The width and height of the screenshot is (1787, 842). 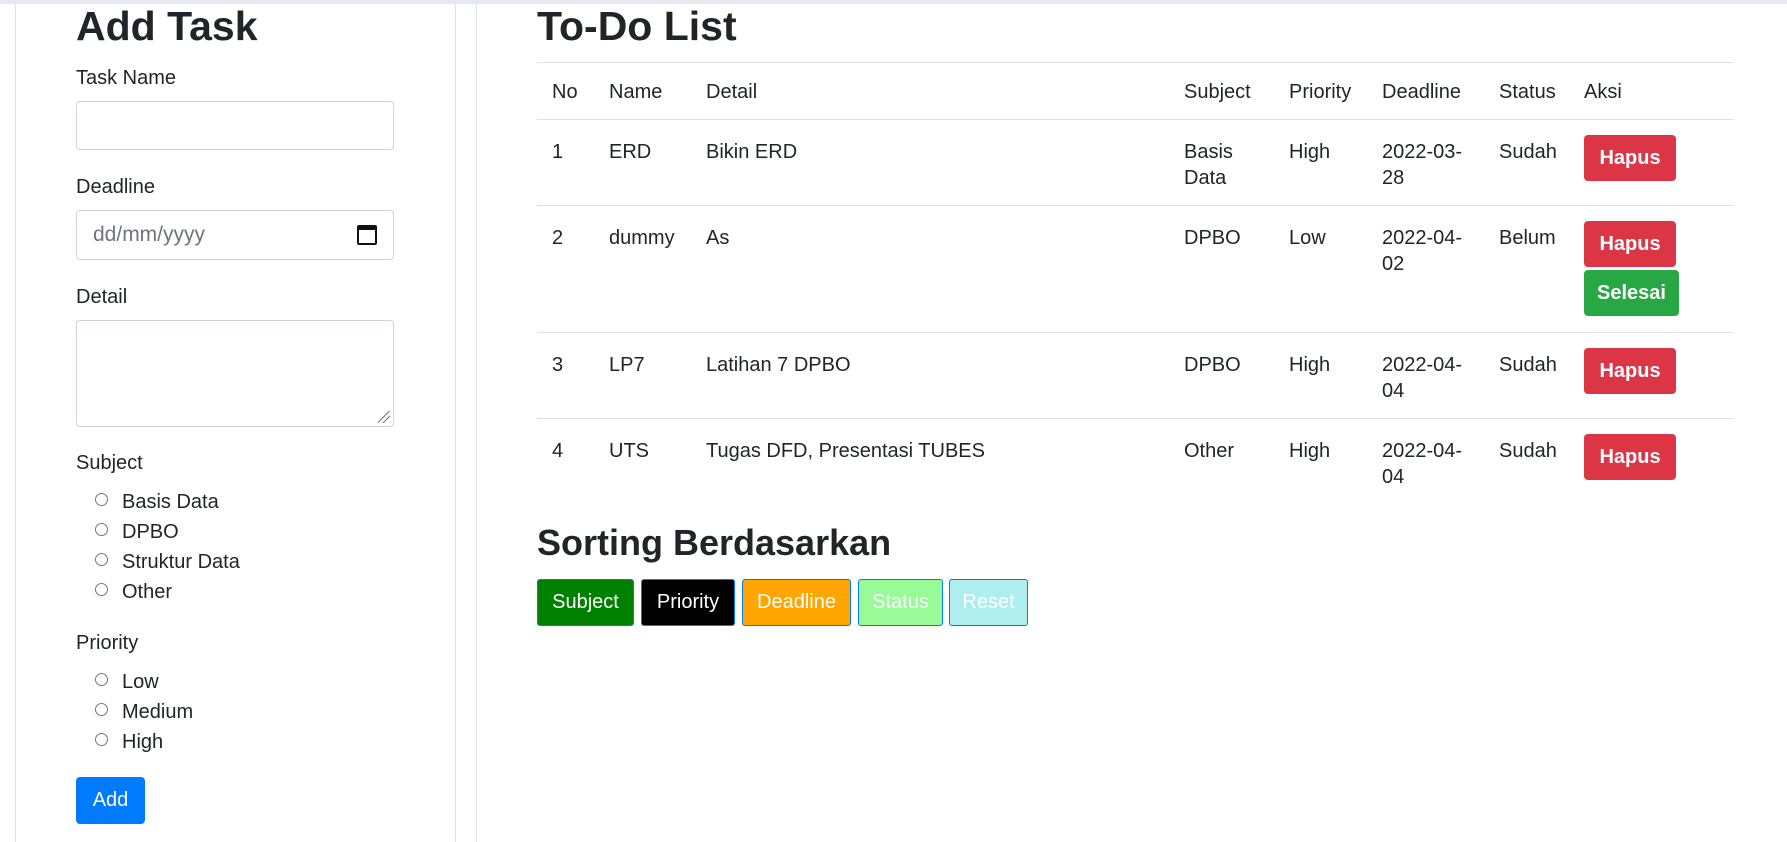 What do you see at coordinates (181, 562) in the screenshot?
I see `subject-option-label: Struktur Data` at bounding box center [181, 562].